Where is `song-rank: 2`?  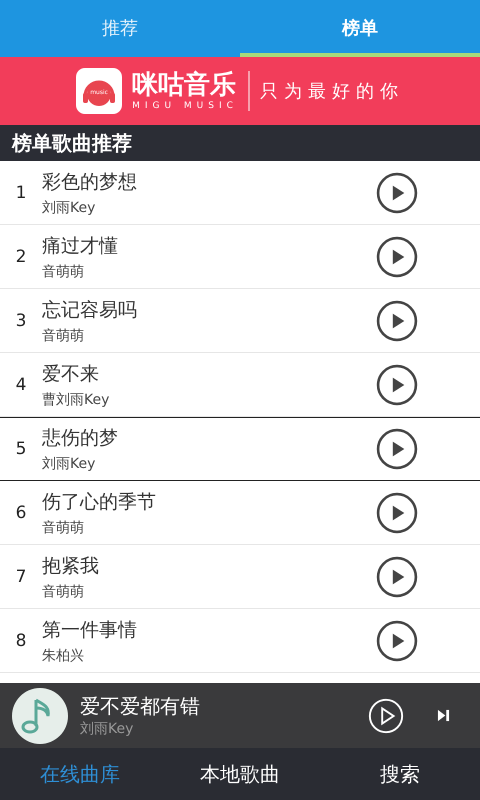 song-rank: 2 is located at coordinates (21, 256).